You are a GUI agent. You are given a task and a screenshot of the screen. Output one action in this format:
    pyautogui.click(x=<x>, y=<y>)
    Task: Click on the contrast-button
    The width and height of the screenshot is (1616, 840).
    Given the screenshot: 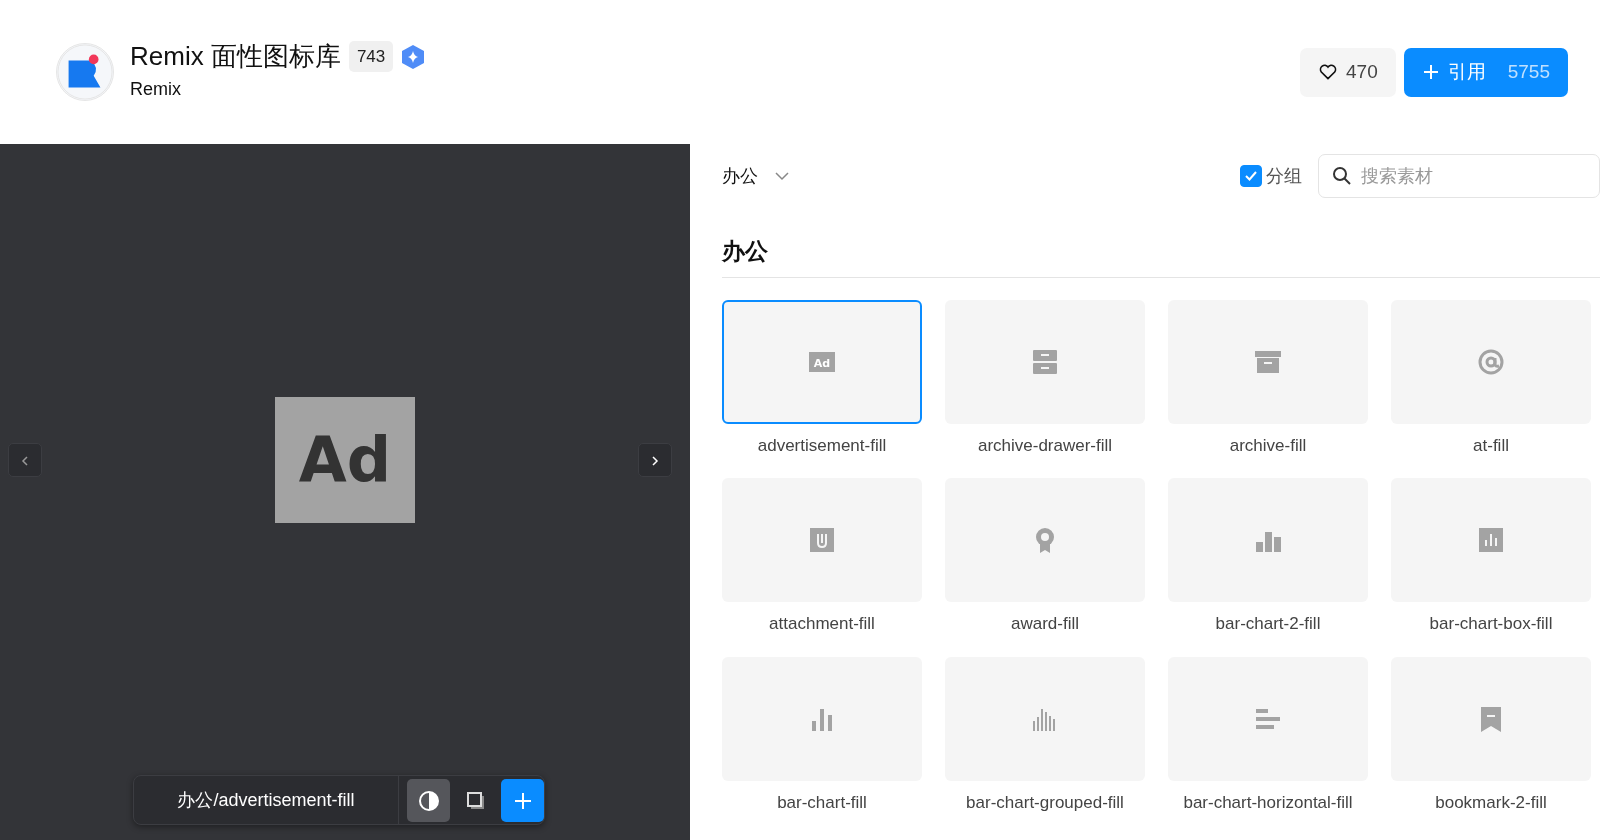 What is the action you would take?
    pyautogui.click(x=428, y=800)
    